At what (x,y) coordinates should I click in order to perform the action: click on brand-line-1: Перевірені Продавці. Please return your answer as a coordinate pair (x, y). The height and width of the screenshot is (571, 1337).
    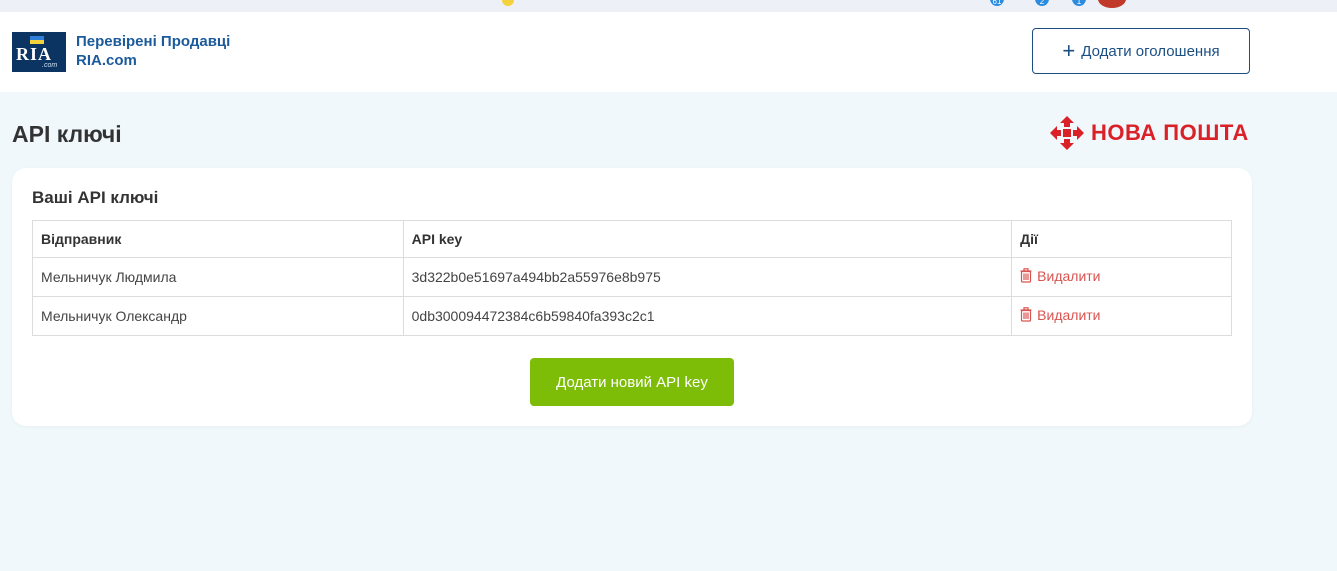
    Looking at the image, I should click on (153, 41).